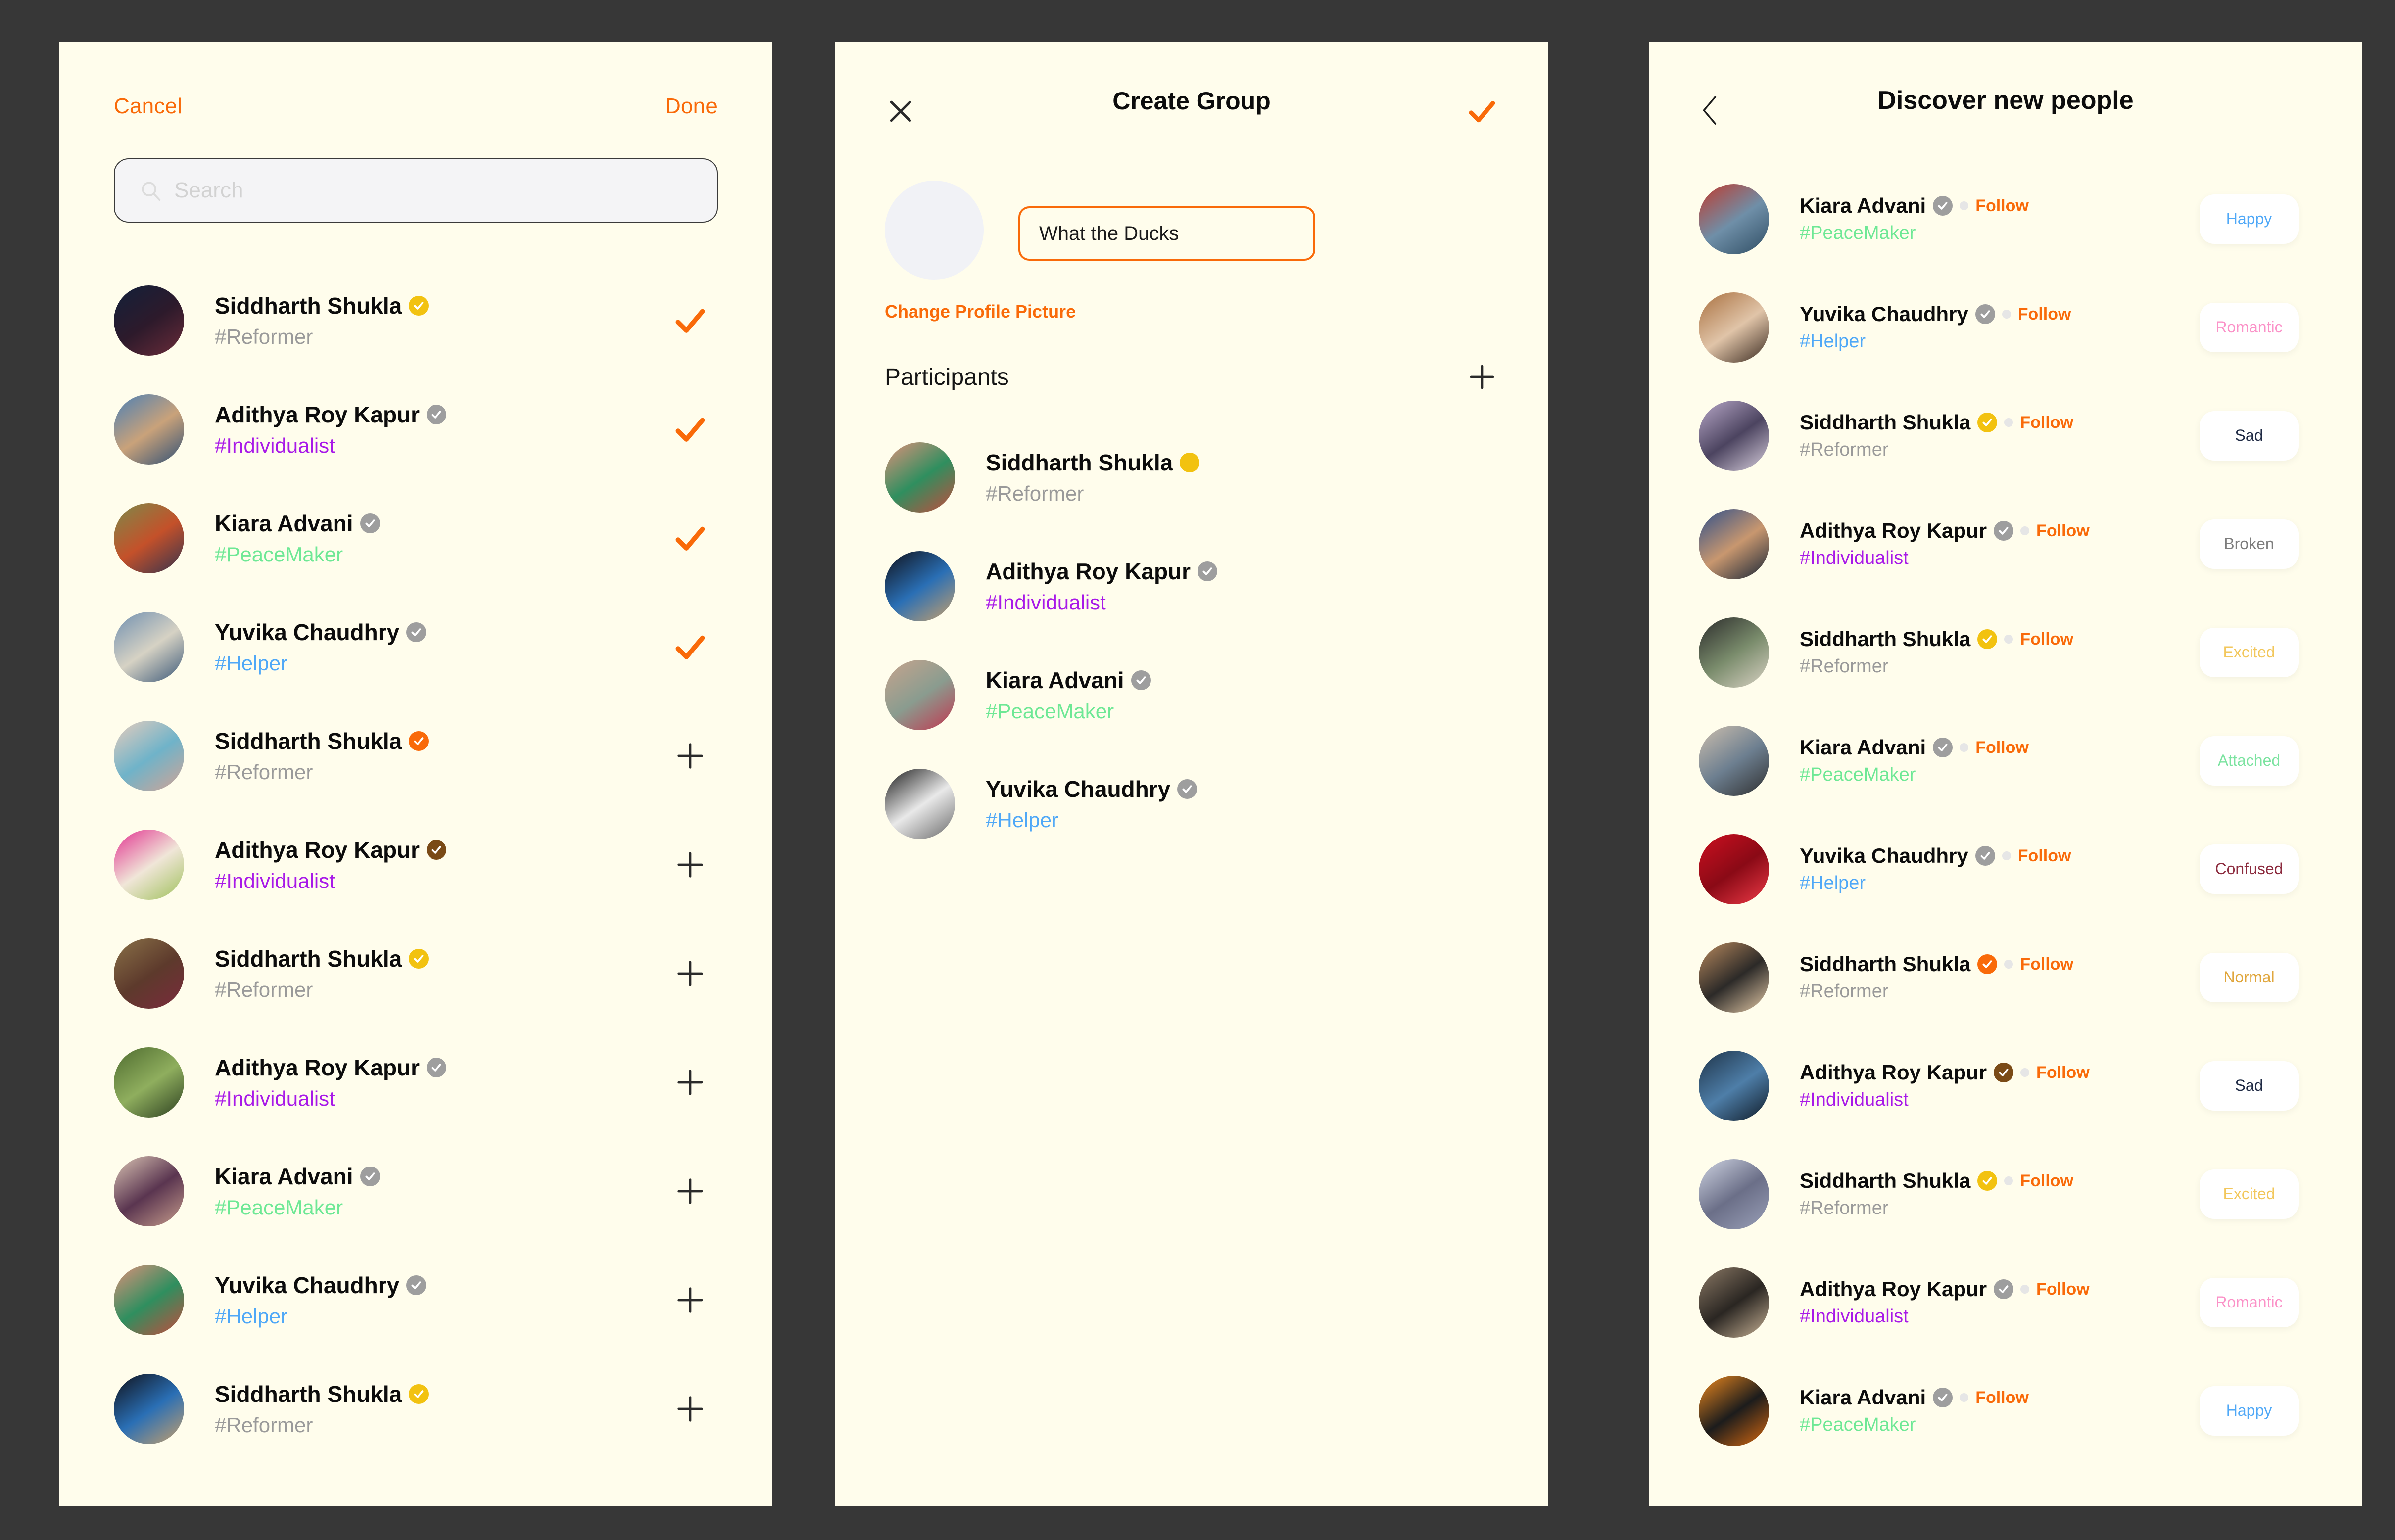 The image size is (2395, 1540). I want to click on mood-badge: Normal, so click(2249, 977).